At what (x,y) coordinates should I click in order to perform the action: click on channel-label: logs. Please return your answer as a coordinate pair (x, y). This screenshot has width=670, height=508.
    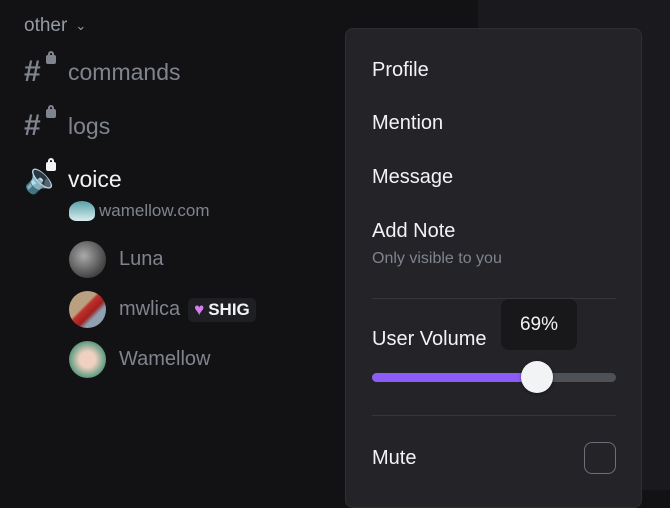
    Looking at the image, I should click on (89, 125).